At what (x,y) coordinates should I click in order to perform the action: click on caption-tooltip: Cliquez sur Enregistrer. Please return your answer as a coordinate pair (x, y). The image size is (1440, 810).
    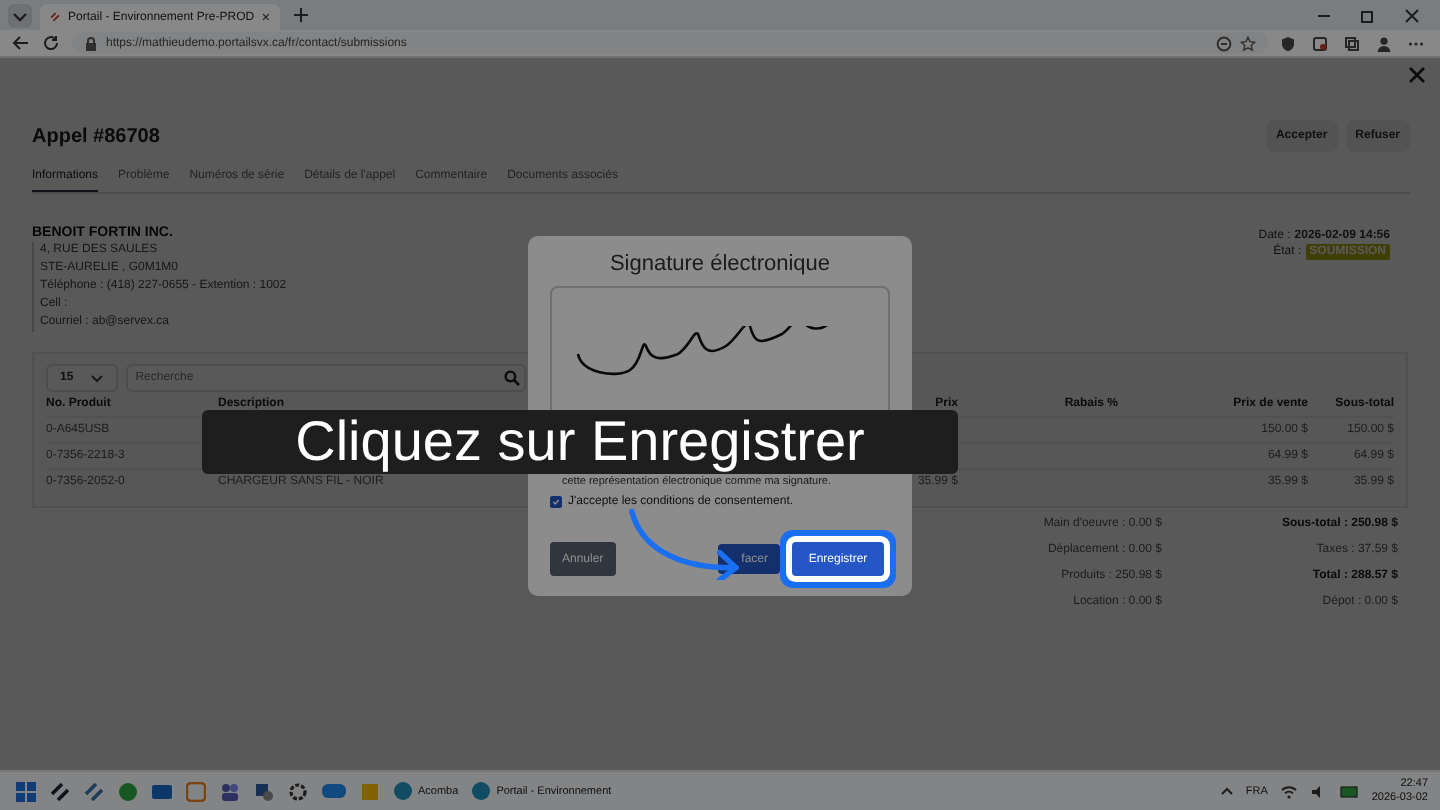
    Looking at the image, I should click on (580, 442).